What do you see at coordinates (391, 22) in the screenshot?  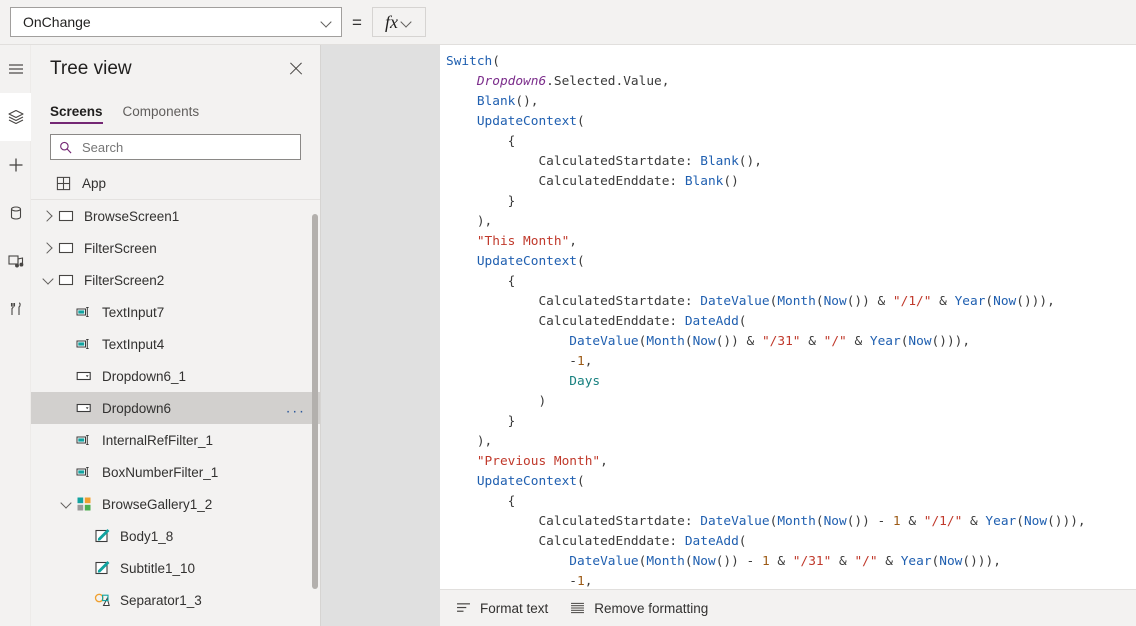 I see `fx-label: fx` at bounding box center [391, 22].